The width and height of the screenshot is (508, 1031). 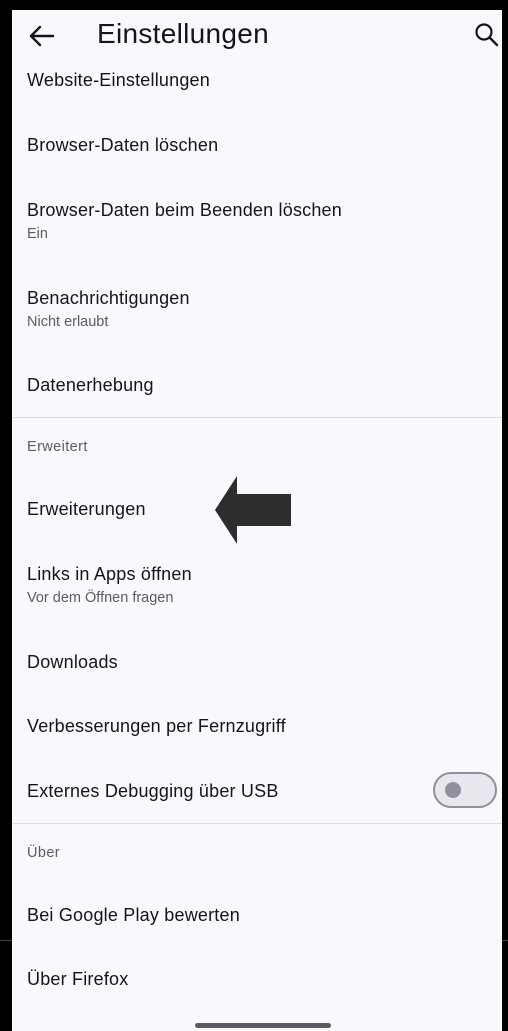 What do you see at coordinates (465, 790) in the screenshot?
I see `usb-debugging-switch` at bounding box center [465, 790].